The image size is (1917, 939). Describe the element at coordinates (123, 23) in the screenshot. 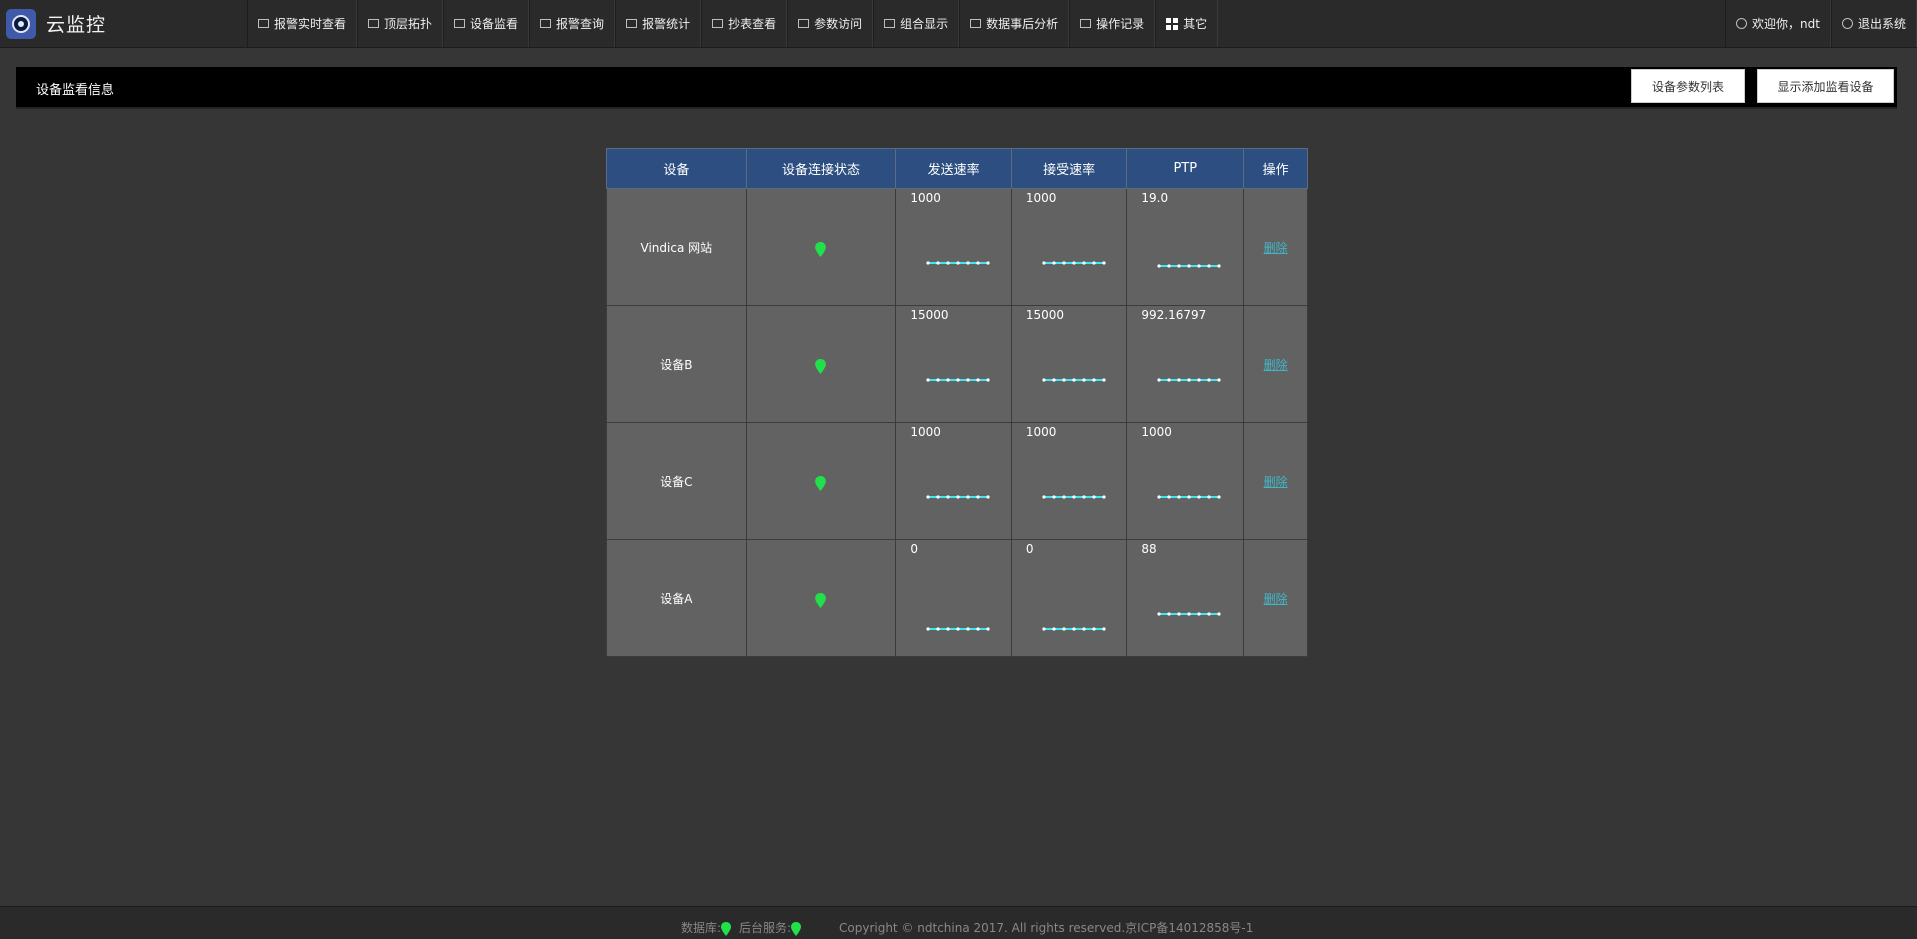

I see `brand: 云监控` at that location.